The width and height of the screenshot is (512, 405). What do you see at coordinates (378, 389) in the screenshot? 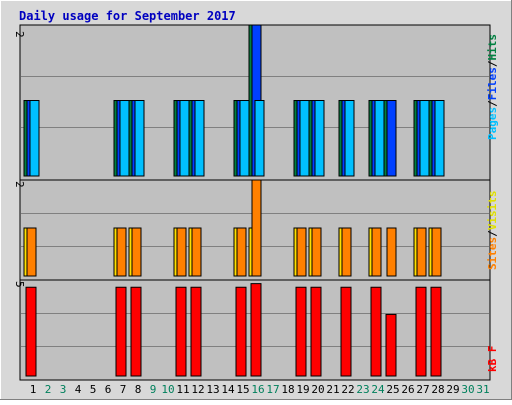
I see `x-tick-label: 24` at bounding box center [378, 389].